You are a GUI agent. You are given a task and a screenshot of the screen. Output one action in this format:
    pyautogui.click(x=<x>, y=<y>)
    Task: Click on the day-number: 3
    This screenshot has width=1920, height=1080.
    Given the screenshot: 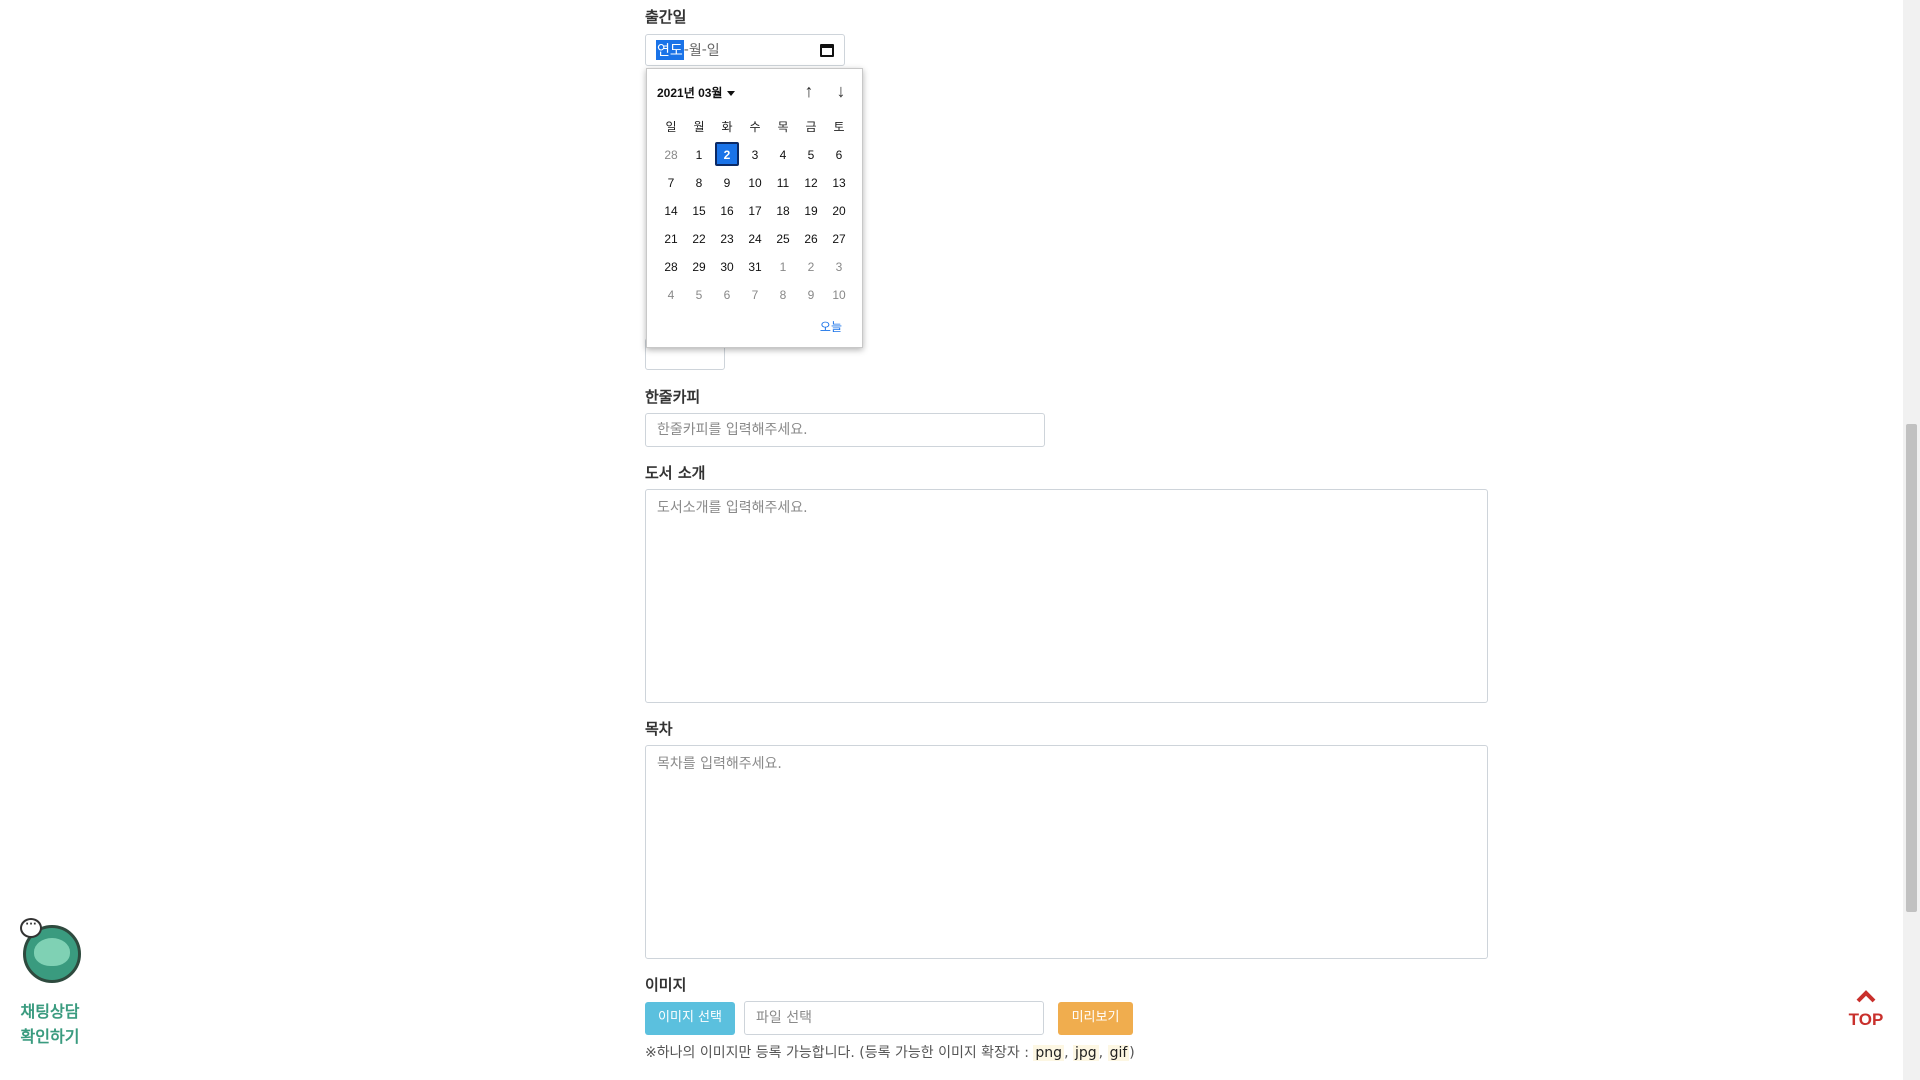 What is the action you would take?
    pyautogui.click(x=755, y=155)
    